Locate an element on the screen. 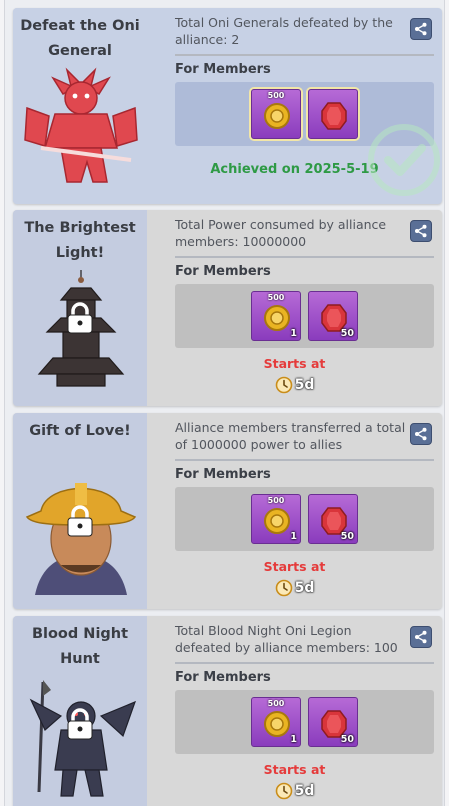 This screenshot has height=806, width=449. achievement-art-panel: The Brightest Light! is located at coordinates (80, 308).